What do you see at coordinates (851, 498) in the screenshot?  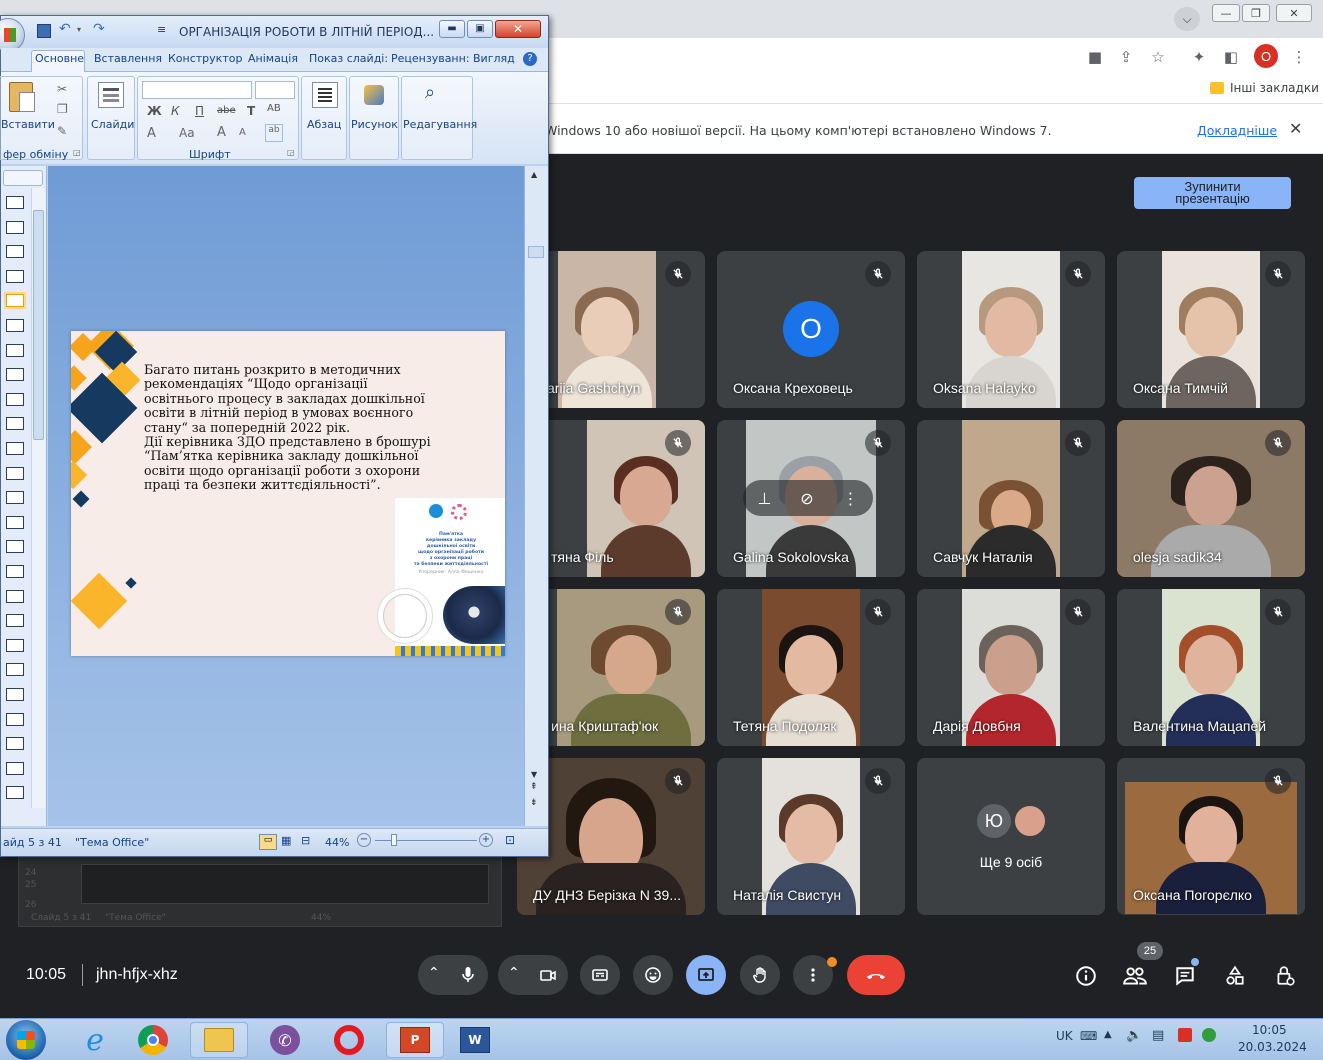 I see `more-options-icon: ⋮` at bounding box center [851, 498].